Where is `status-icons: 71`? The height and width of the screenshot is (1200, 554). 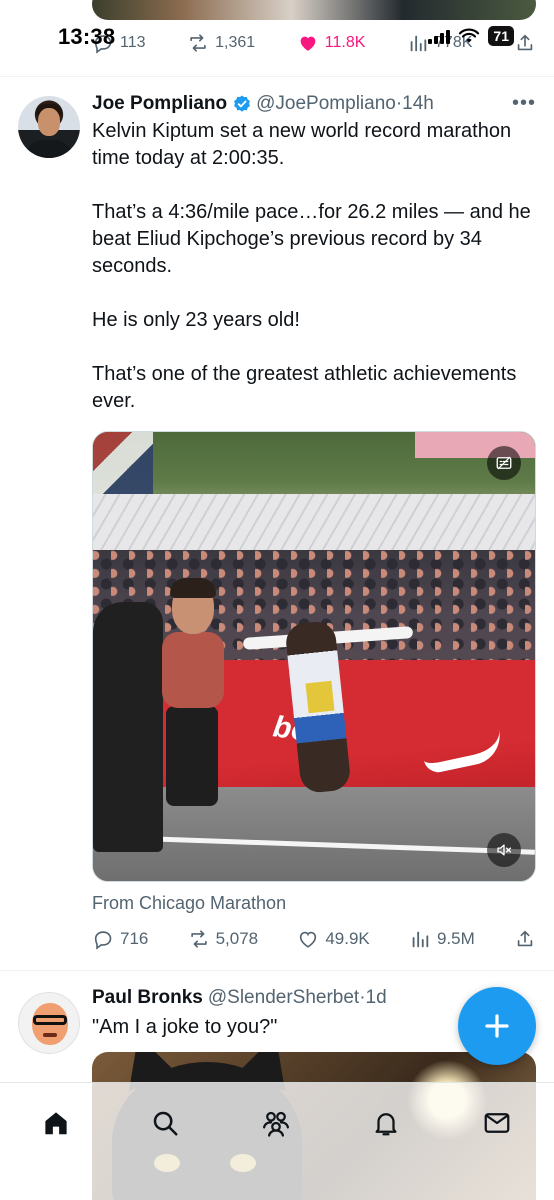 status-icons: 71 is located at coordinates (471, 36).